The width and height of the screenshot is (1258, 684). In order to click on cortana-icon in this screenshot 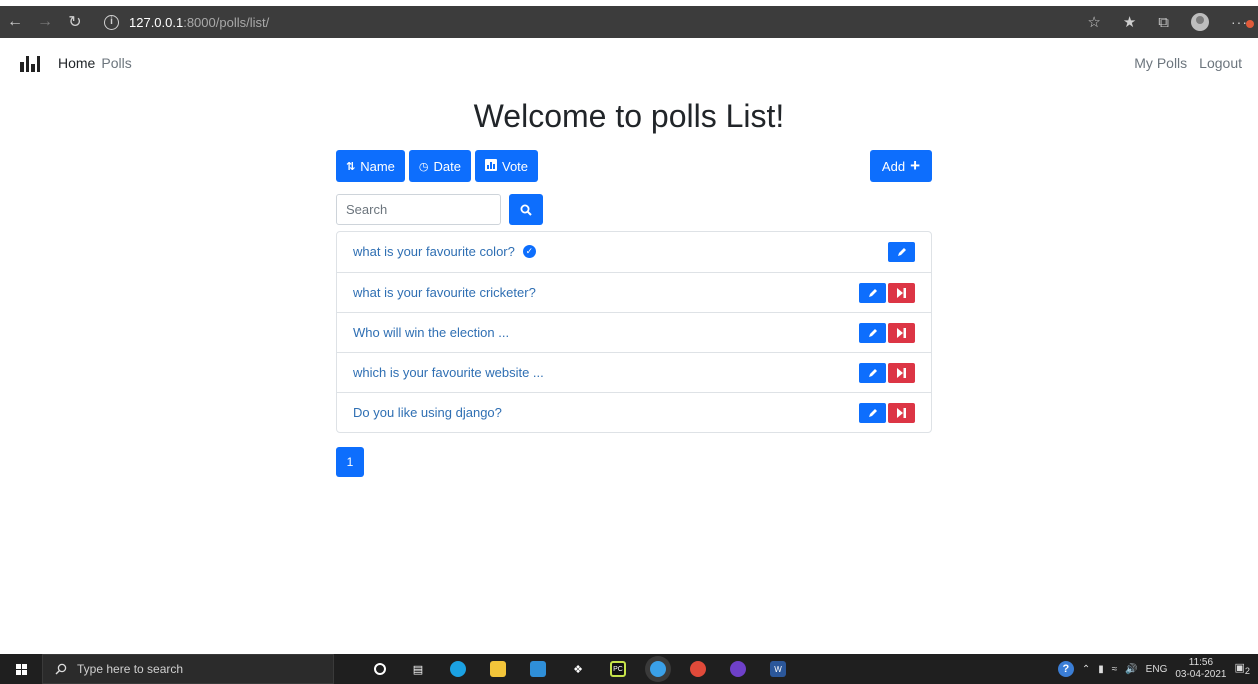, I will do `click(380, 669)`.